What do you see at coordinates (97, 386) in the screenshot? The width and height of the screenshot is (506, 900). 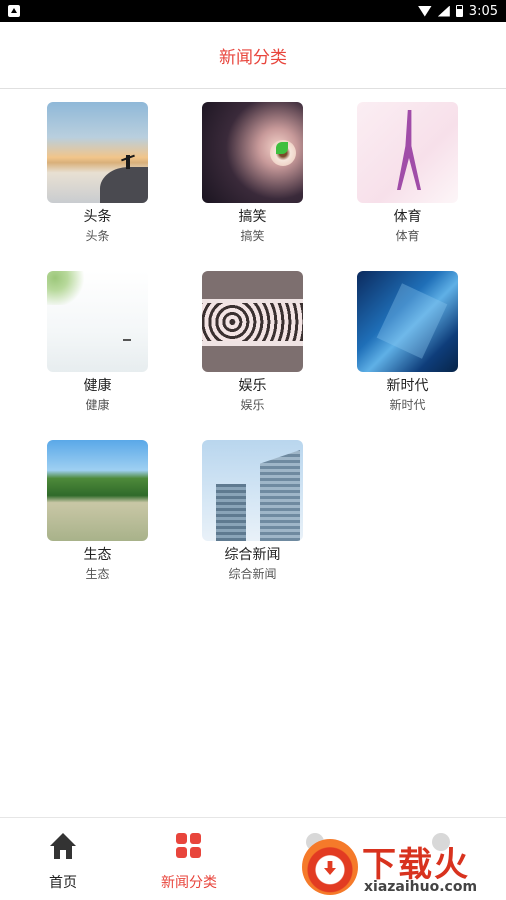 I see `category-name: 健康` at bounding box center [97, 386].